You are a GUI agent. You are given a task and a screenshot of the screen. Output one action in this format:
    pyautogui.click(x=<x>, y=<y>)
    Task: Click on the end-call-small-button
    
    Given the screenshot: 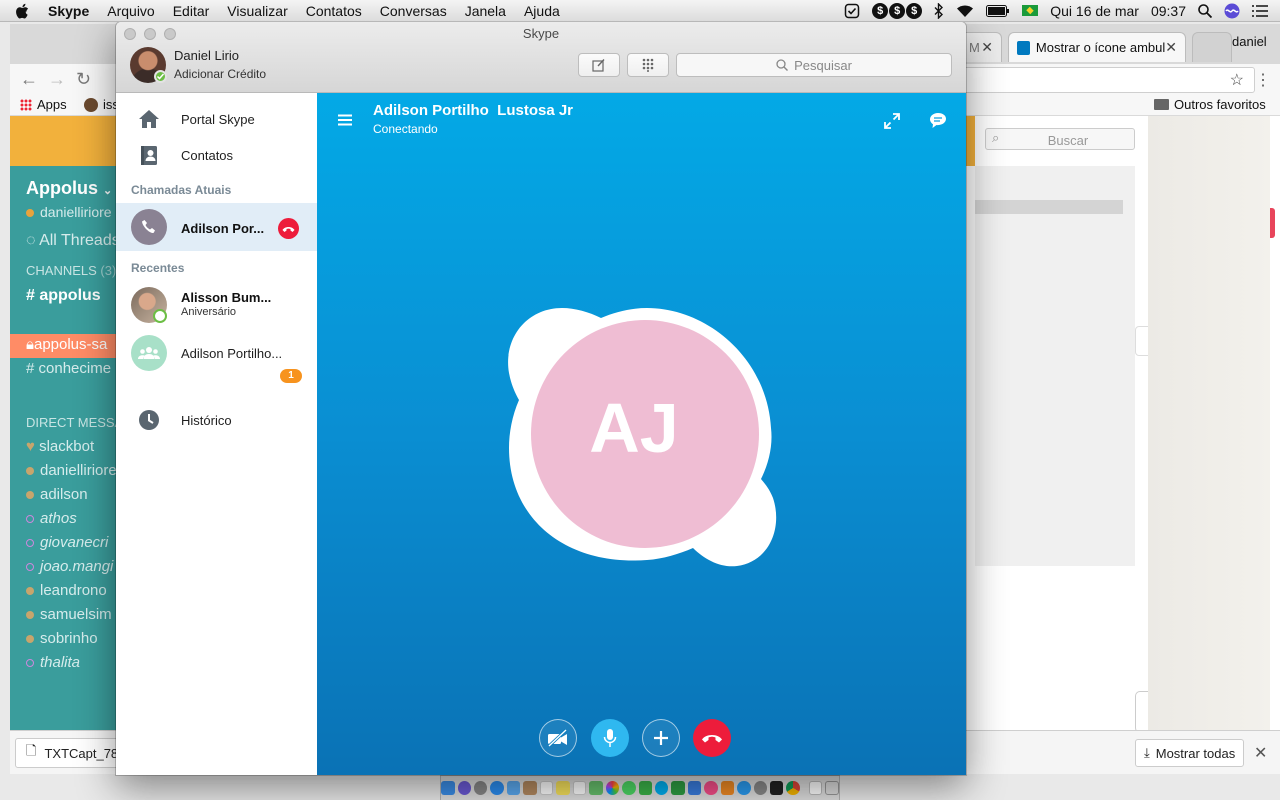 What is the action you would take?
    pyautogui.click(x=288, y=228)
    